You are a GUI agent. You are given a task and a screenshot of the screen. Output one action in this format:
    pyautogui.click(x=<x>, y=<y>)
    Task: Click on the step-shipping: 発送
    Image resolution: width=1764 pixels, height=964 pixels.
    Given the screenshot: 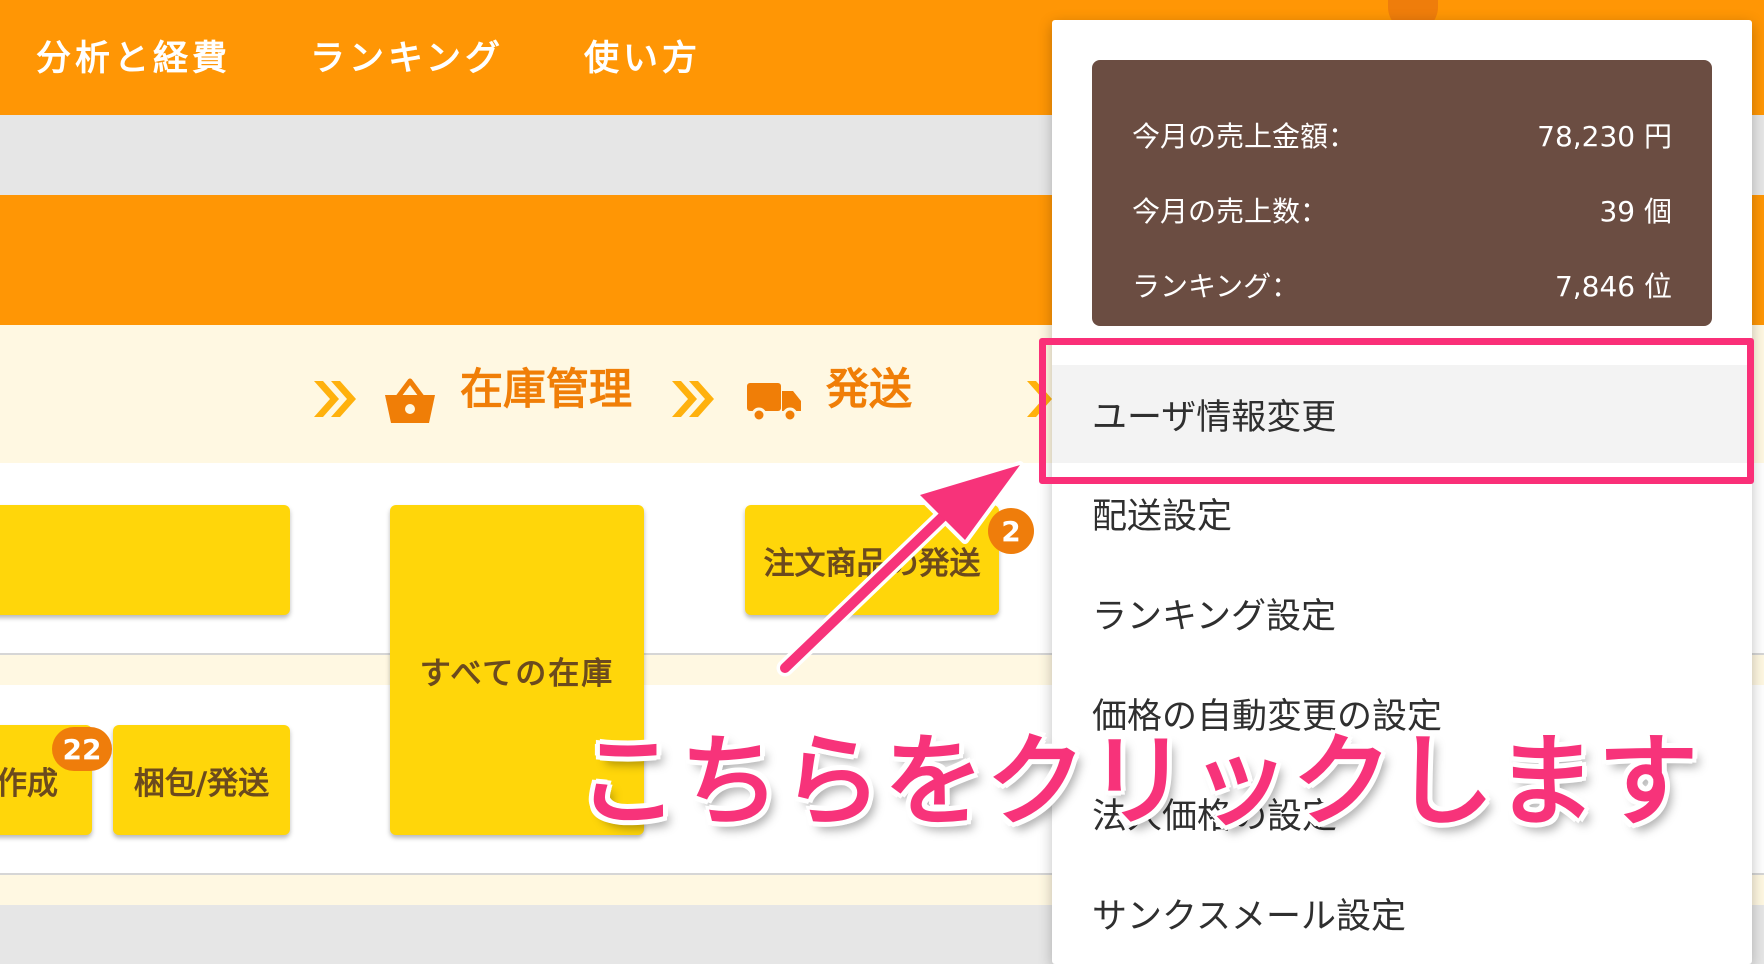 What is the action you would take?
    pyautogui.click(x=869, y=386)
    